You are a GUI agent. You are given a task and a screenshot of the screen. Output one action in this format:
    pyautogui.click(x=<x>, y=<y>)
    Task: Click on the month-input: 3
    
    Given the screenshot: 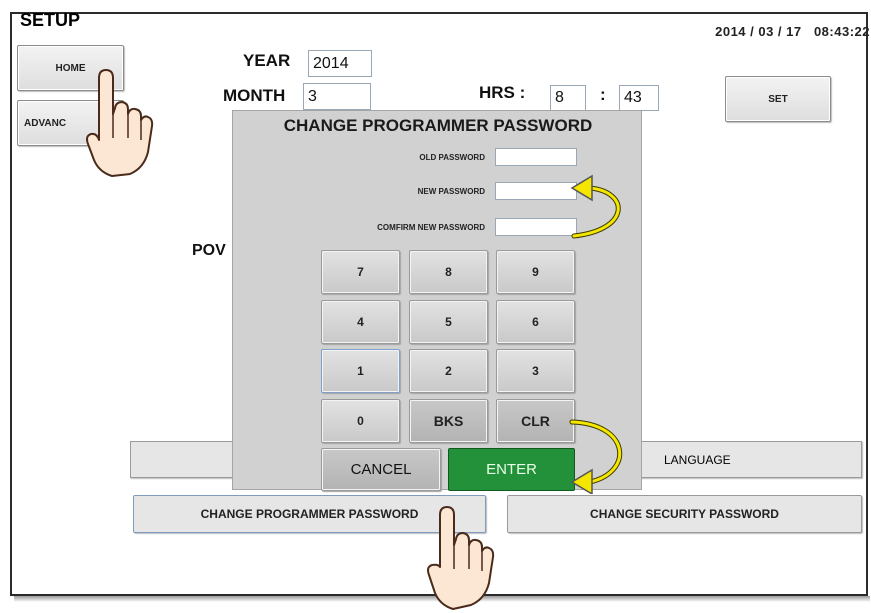 What is the action you would take?
    pyautogui.click(x=337, y=96)
    